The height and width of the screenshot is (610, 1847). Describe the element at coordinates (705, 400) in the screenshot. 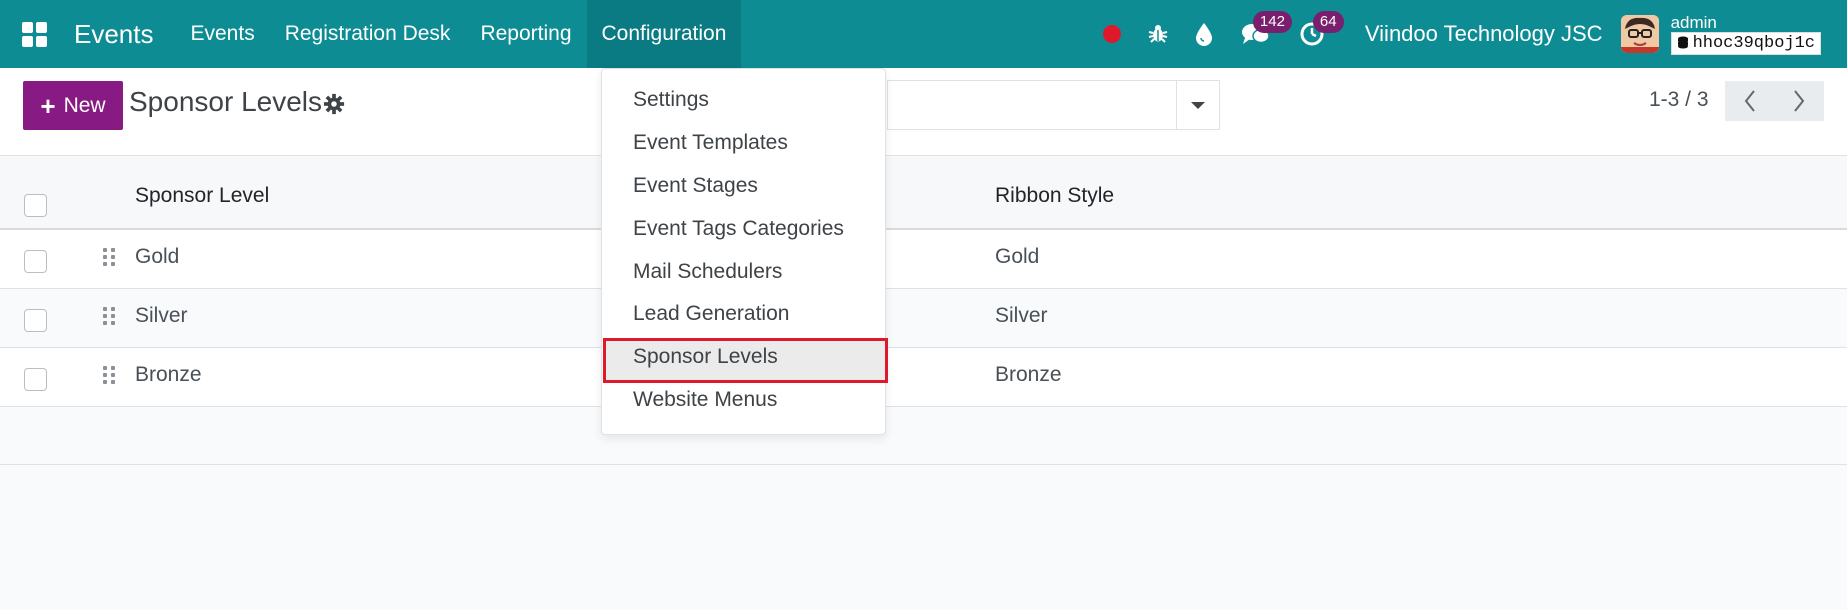

I see `menu-item-website-menus: Website Menus` at that location.